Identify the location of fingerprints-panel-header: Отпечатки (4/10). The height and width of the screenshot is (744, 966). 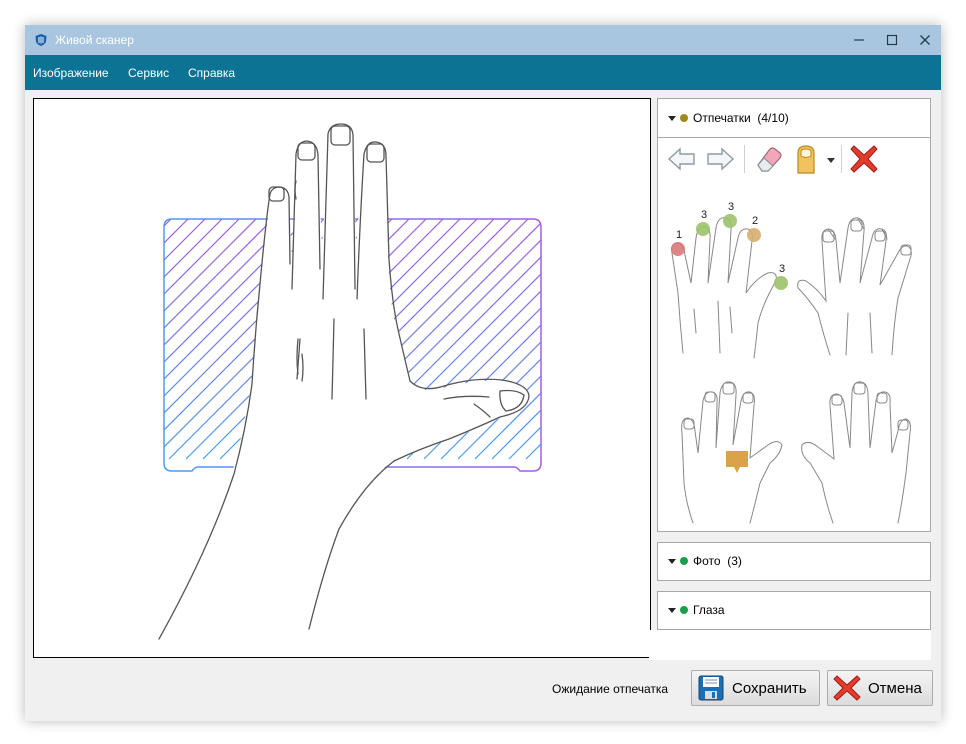
(794, 118).